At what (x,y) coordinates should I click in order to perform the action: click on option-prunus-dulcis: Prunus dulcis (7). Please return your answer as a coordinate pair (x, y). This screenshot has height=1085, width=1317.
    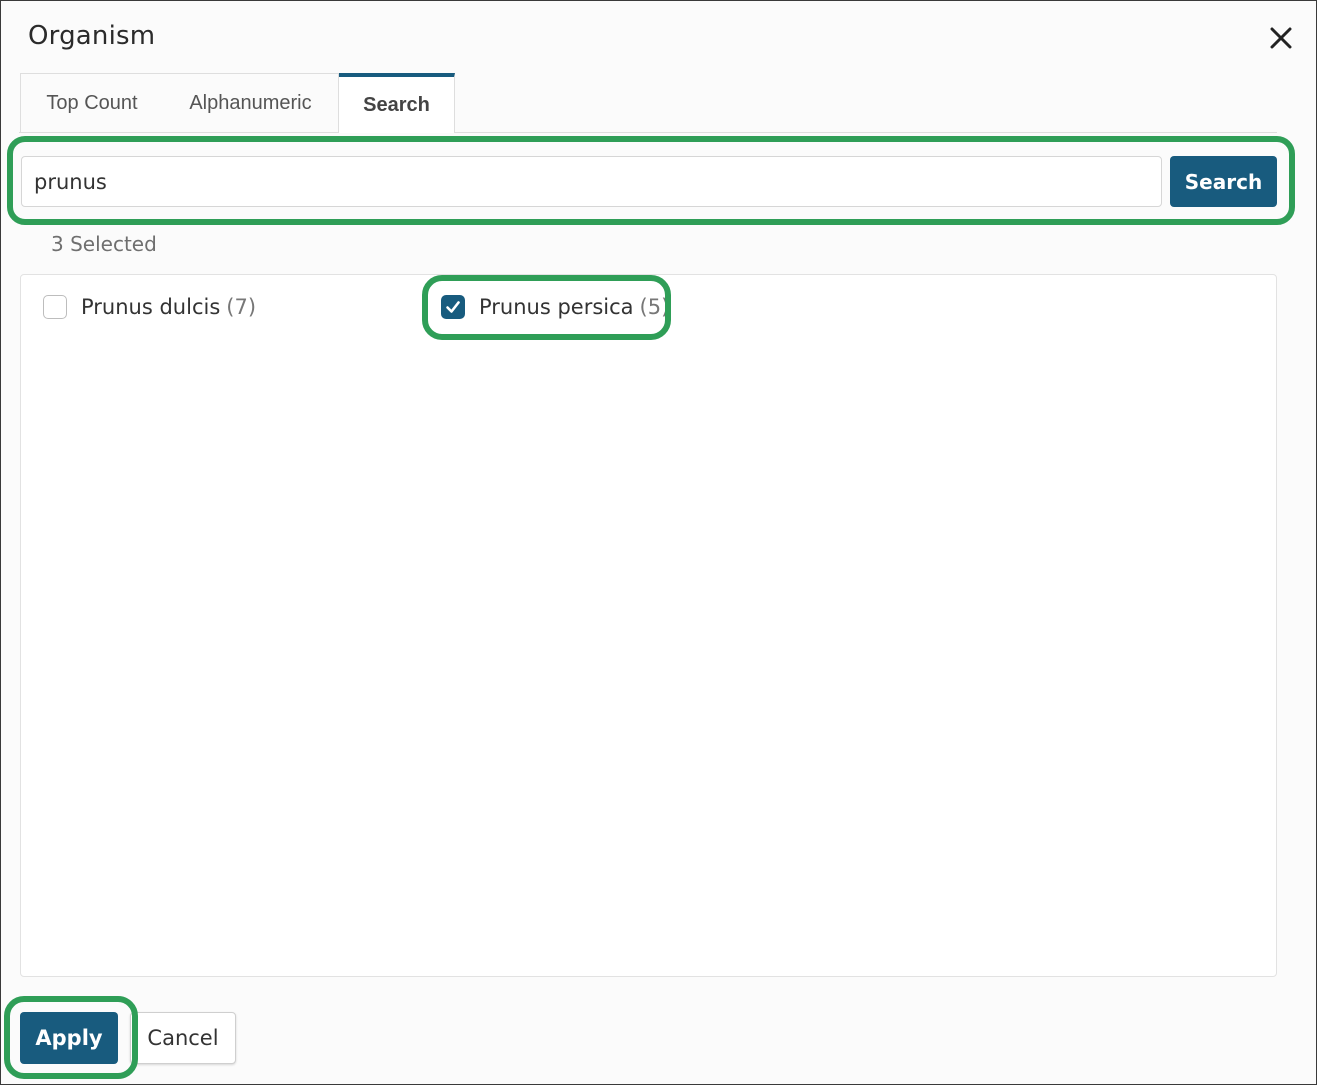
    Looking at the image, I should click on (149, 307).